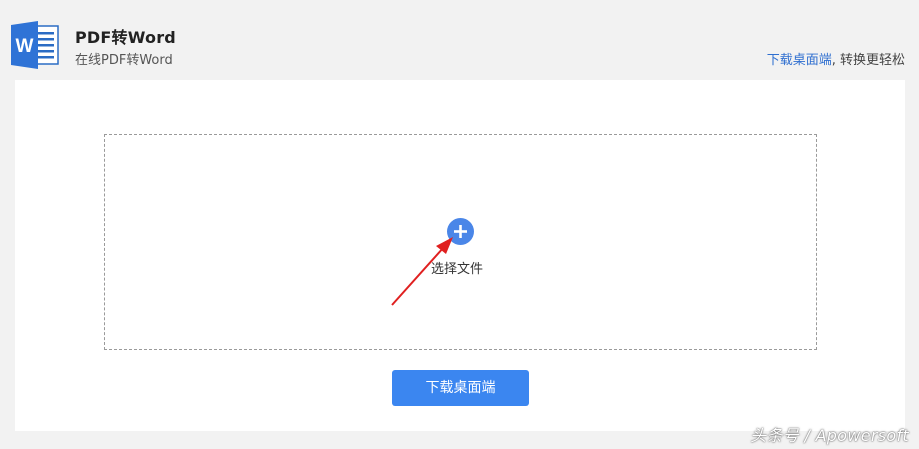  What do you see at coordinates (35, 45) in the screenshot?
I see `word-document-icon: W` at bounding box center [35, 45].